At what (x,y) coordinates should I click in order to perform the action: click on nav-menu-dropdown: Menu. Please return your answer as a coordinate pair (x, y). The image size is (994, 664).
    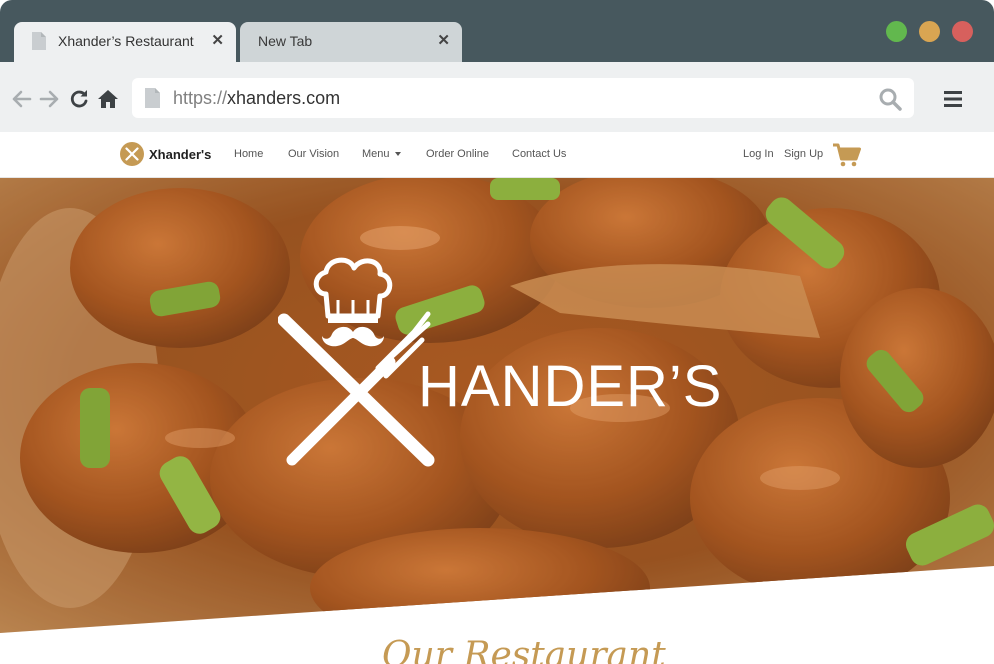
    Looking at the image, I should click on (381, 154).